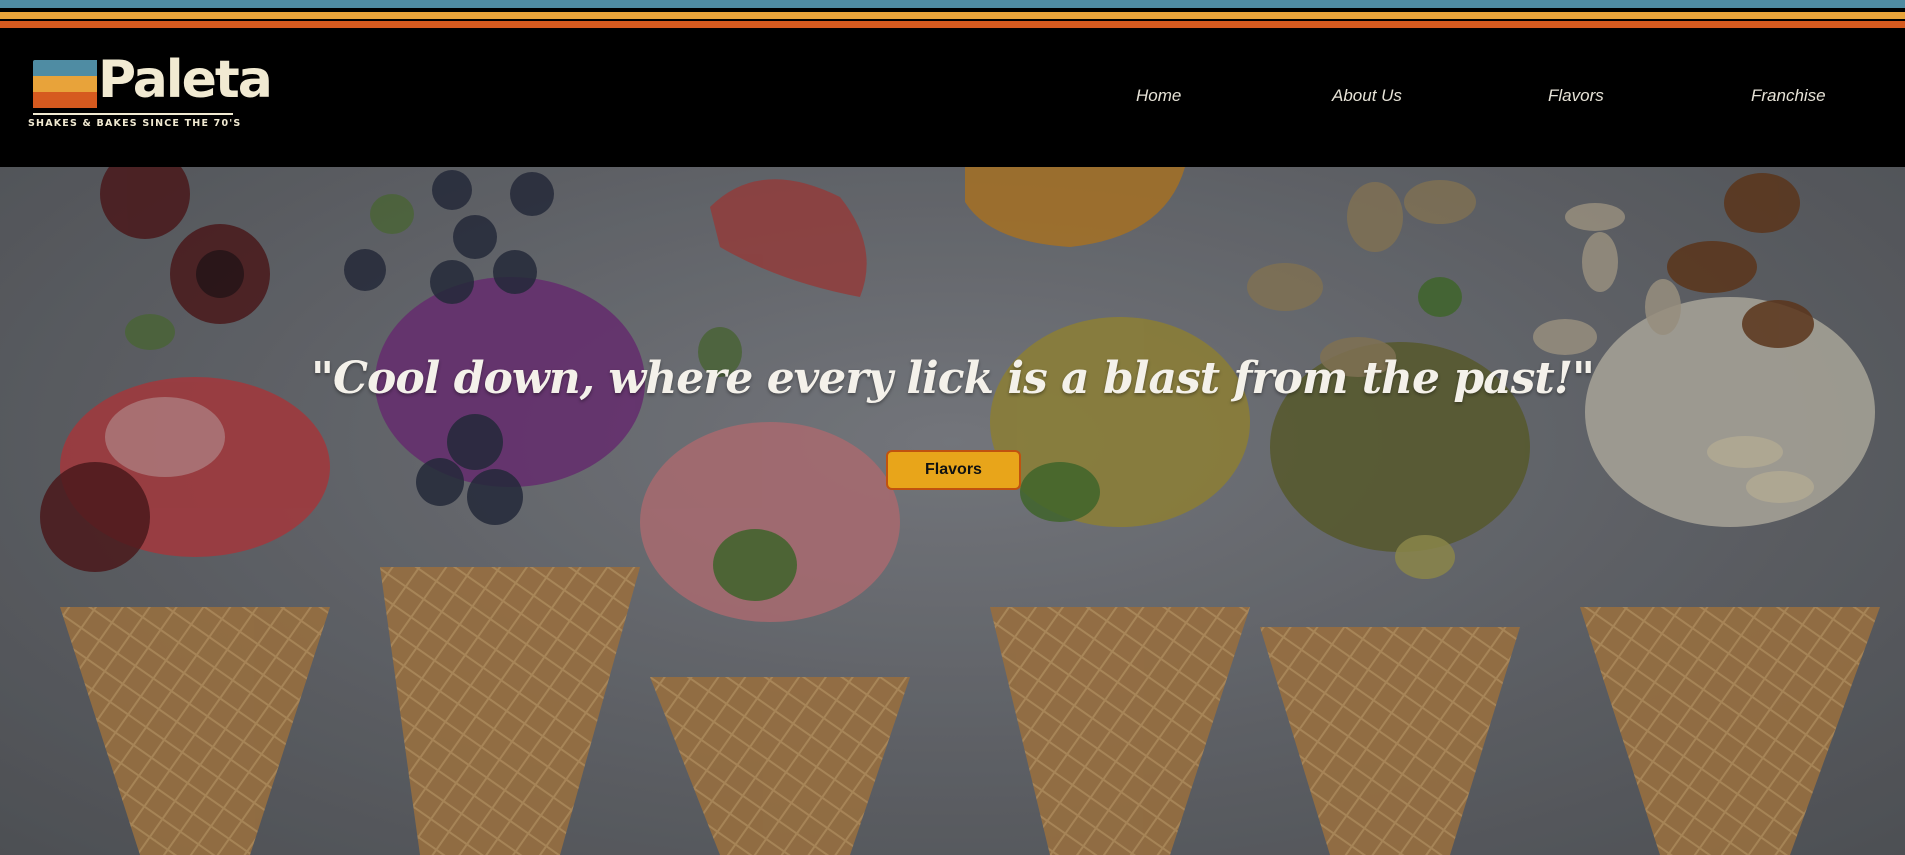 The image size is (1905, 855). I want to click on flavors-cta-button: Flavors, so click(953, 470).